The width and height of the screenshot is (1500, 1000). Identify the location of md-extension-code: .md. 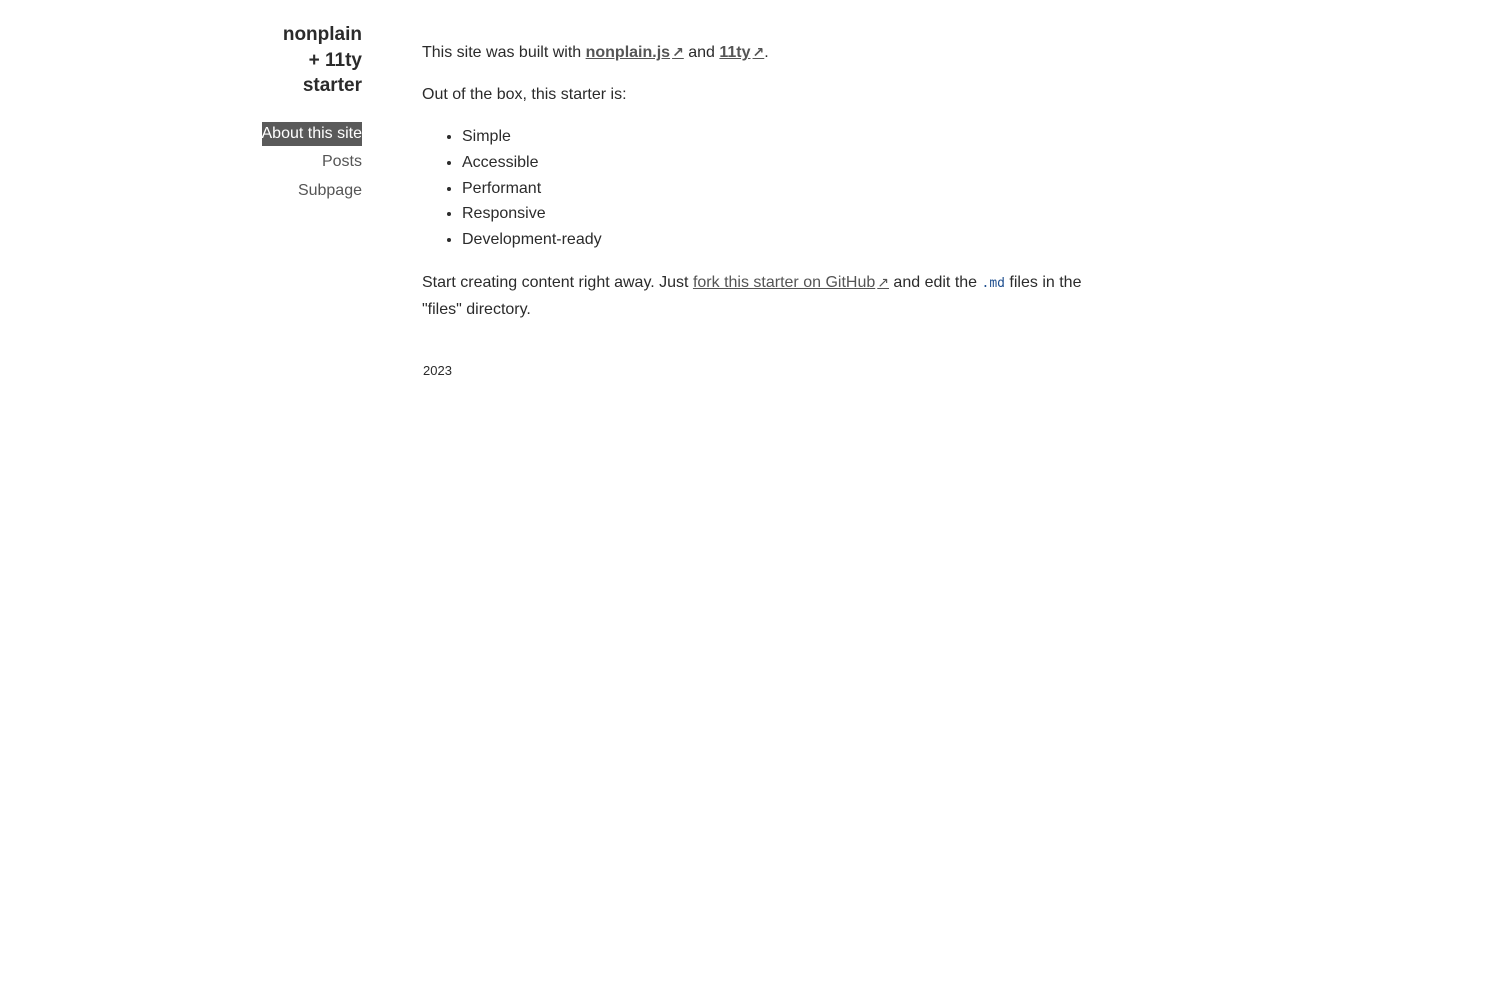
(993, 283).